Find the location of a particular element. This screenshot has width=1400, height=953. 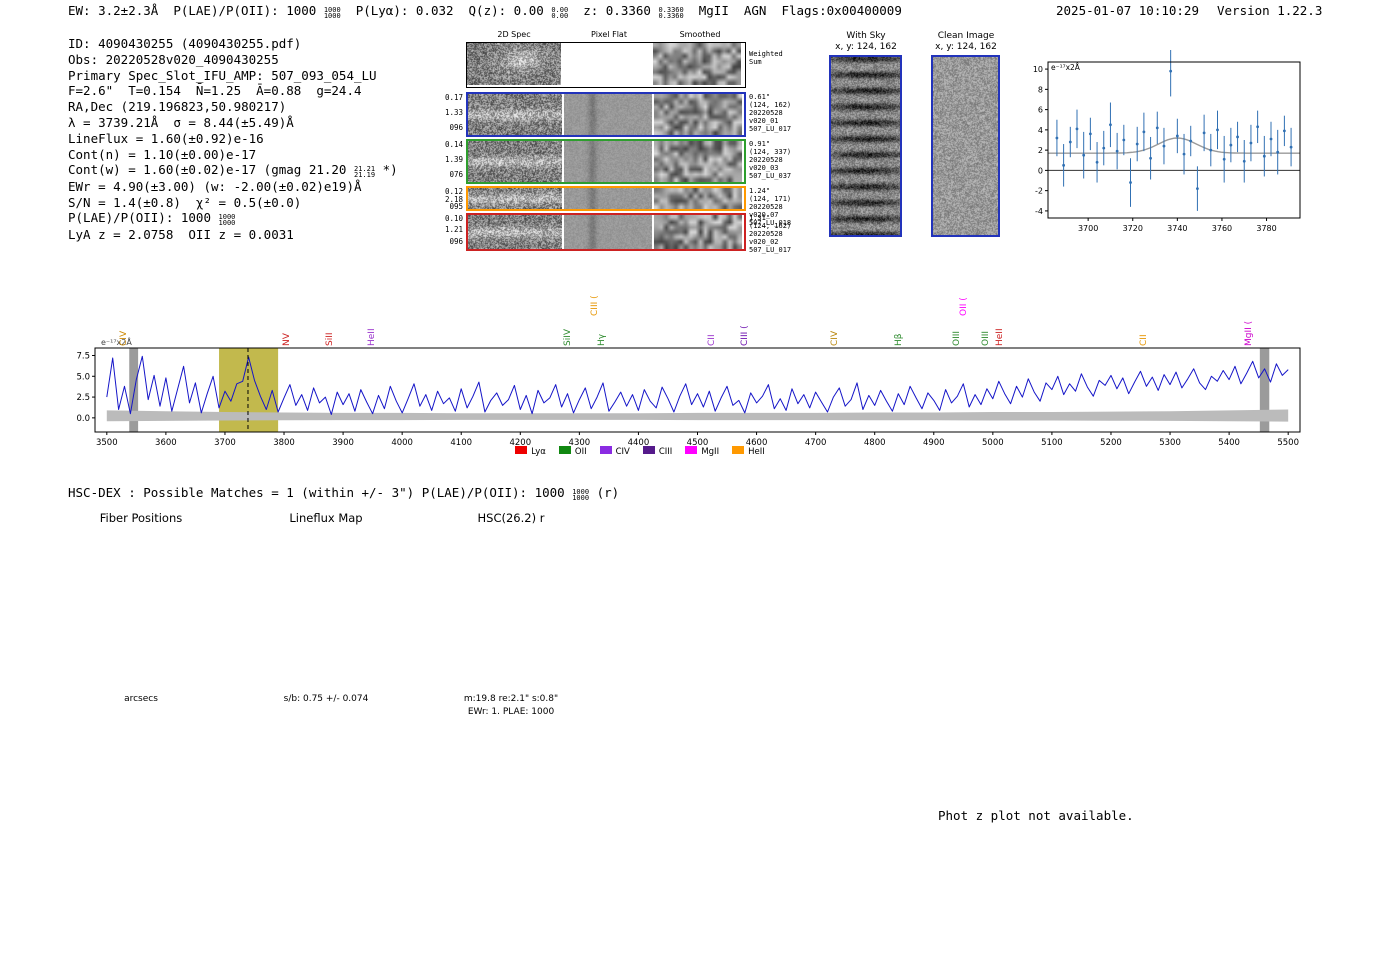

xtick-label: 4800 is located at coordinates (875, 443).